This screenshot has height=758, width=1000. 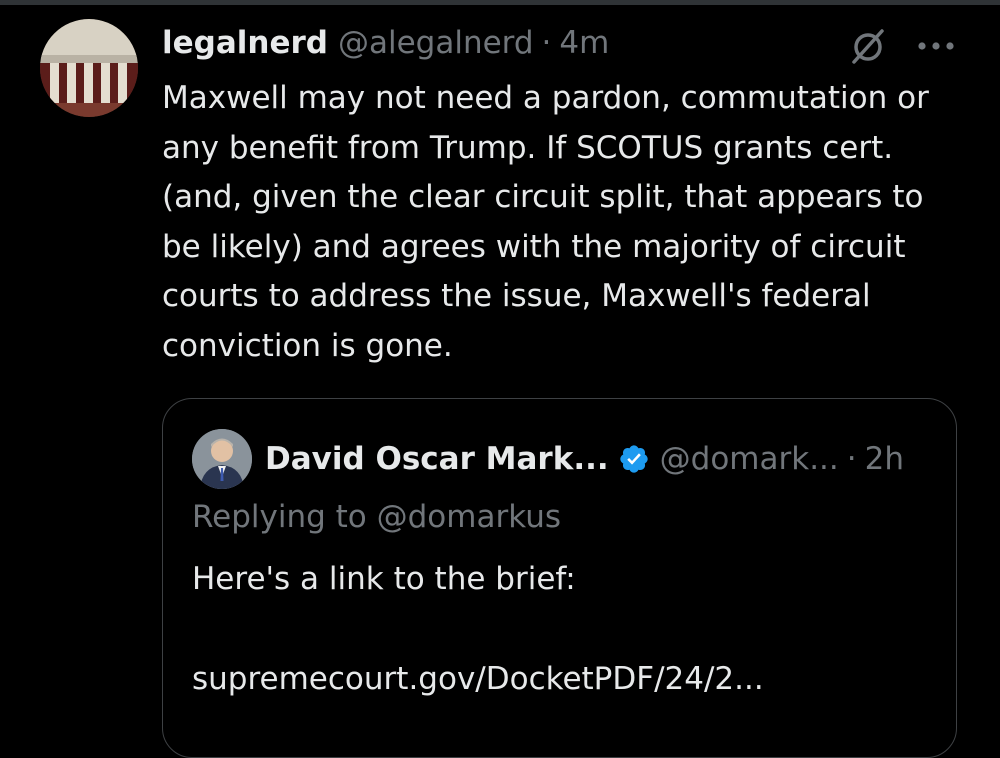 I want to click on grok-button, so click(x=868, y=46).